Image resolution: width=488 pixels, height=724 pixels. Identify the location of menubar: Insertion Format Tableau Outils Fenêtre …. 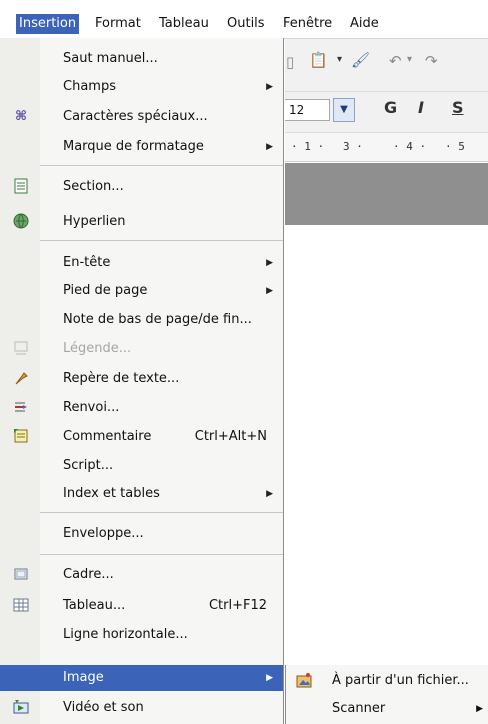
(244, 19).